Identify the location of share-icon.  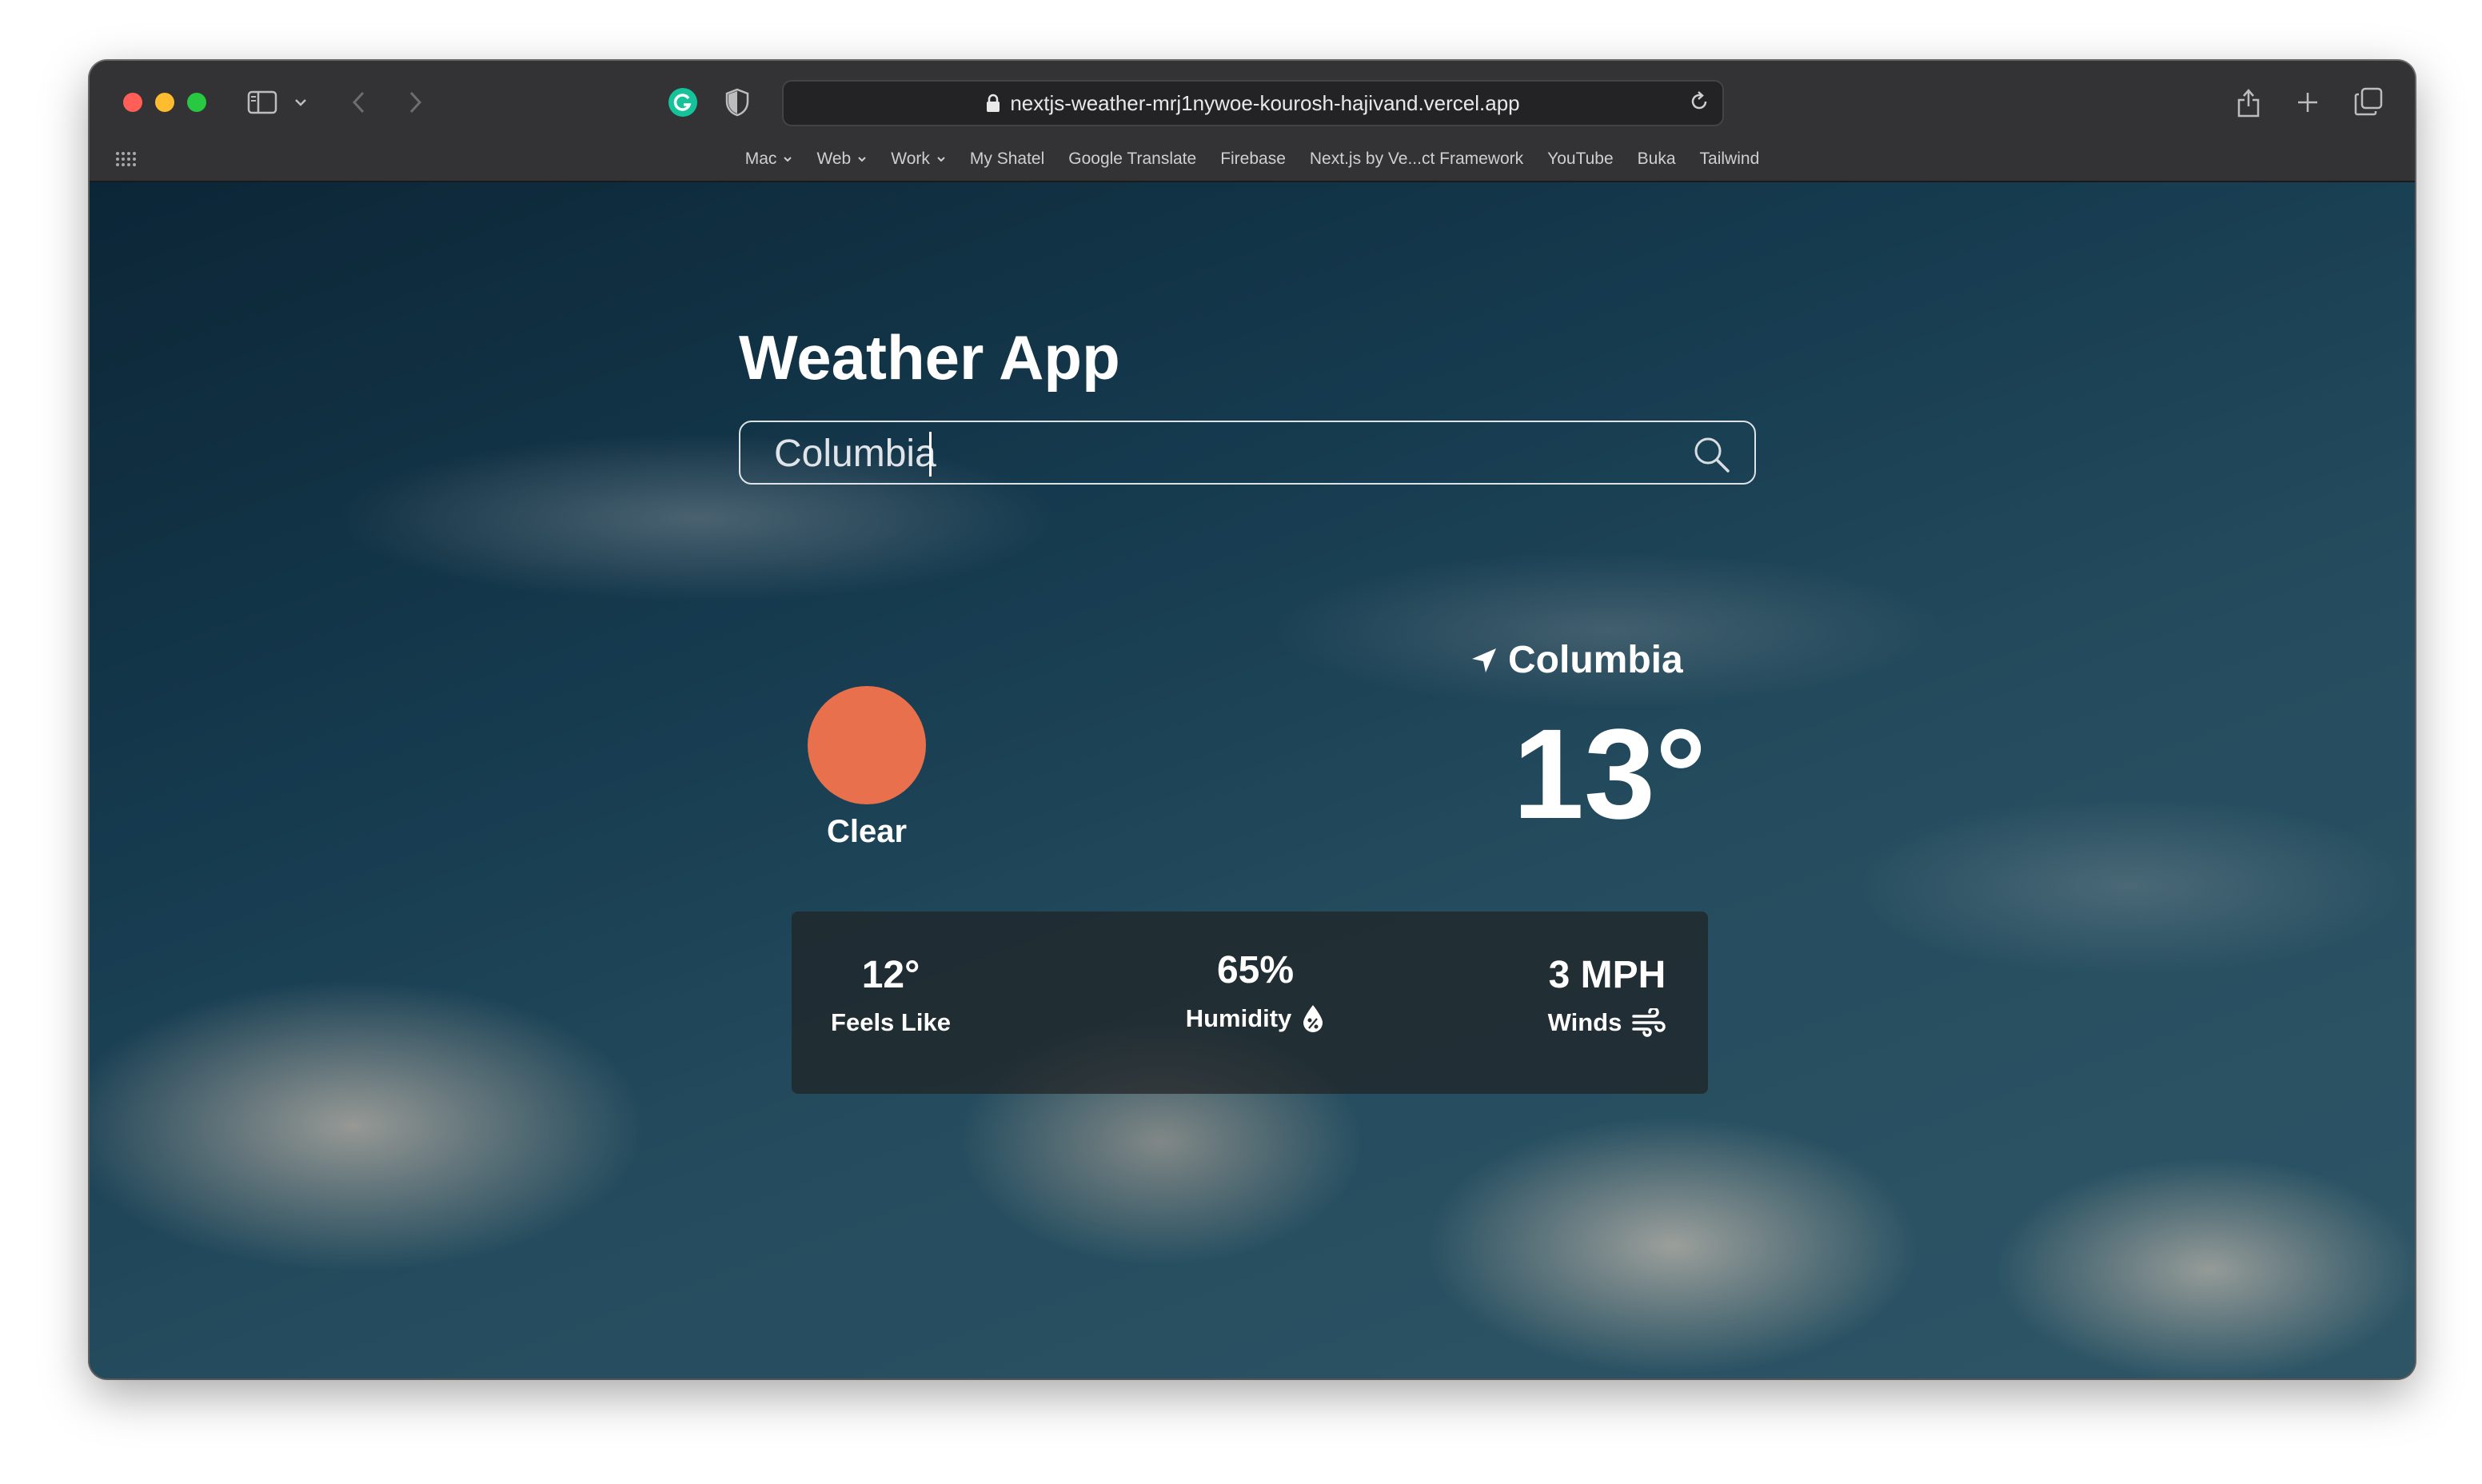
(2249, 101).